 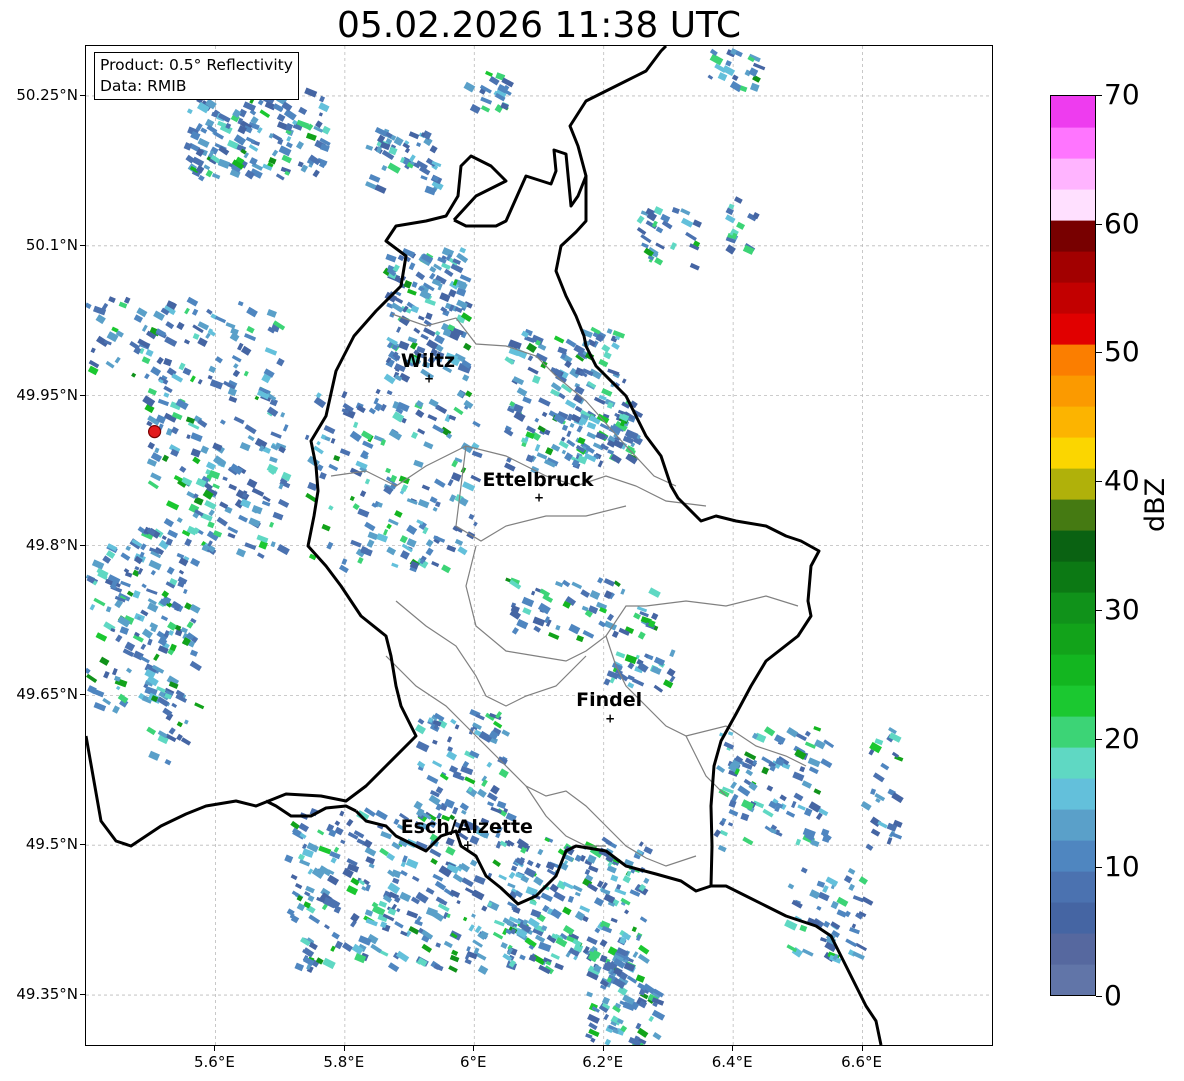 What do you see at coordinates (47, 394) in the screenshot?
I see `latitude-label: 49.95°N` at bounding box center [47, 394].